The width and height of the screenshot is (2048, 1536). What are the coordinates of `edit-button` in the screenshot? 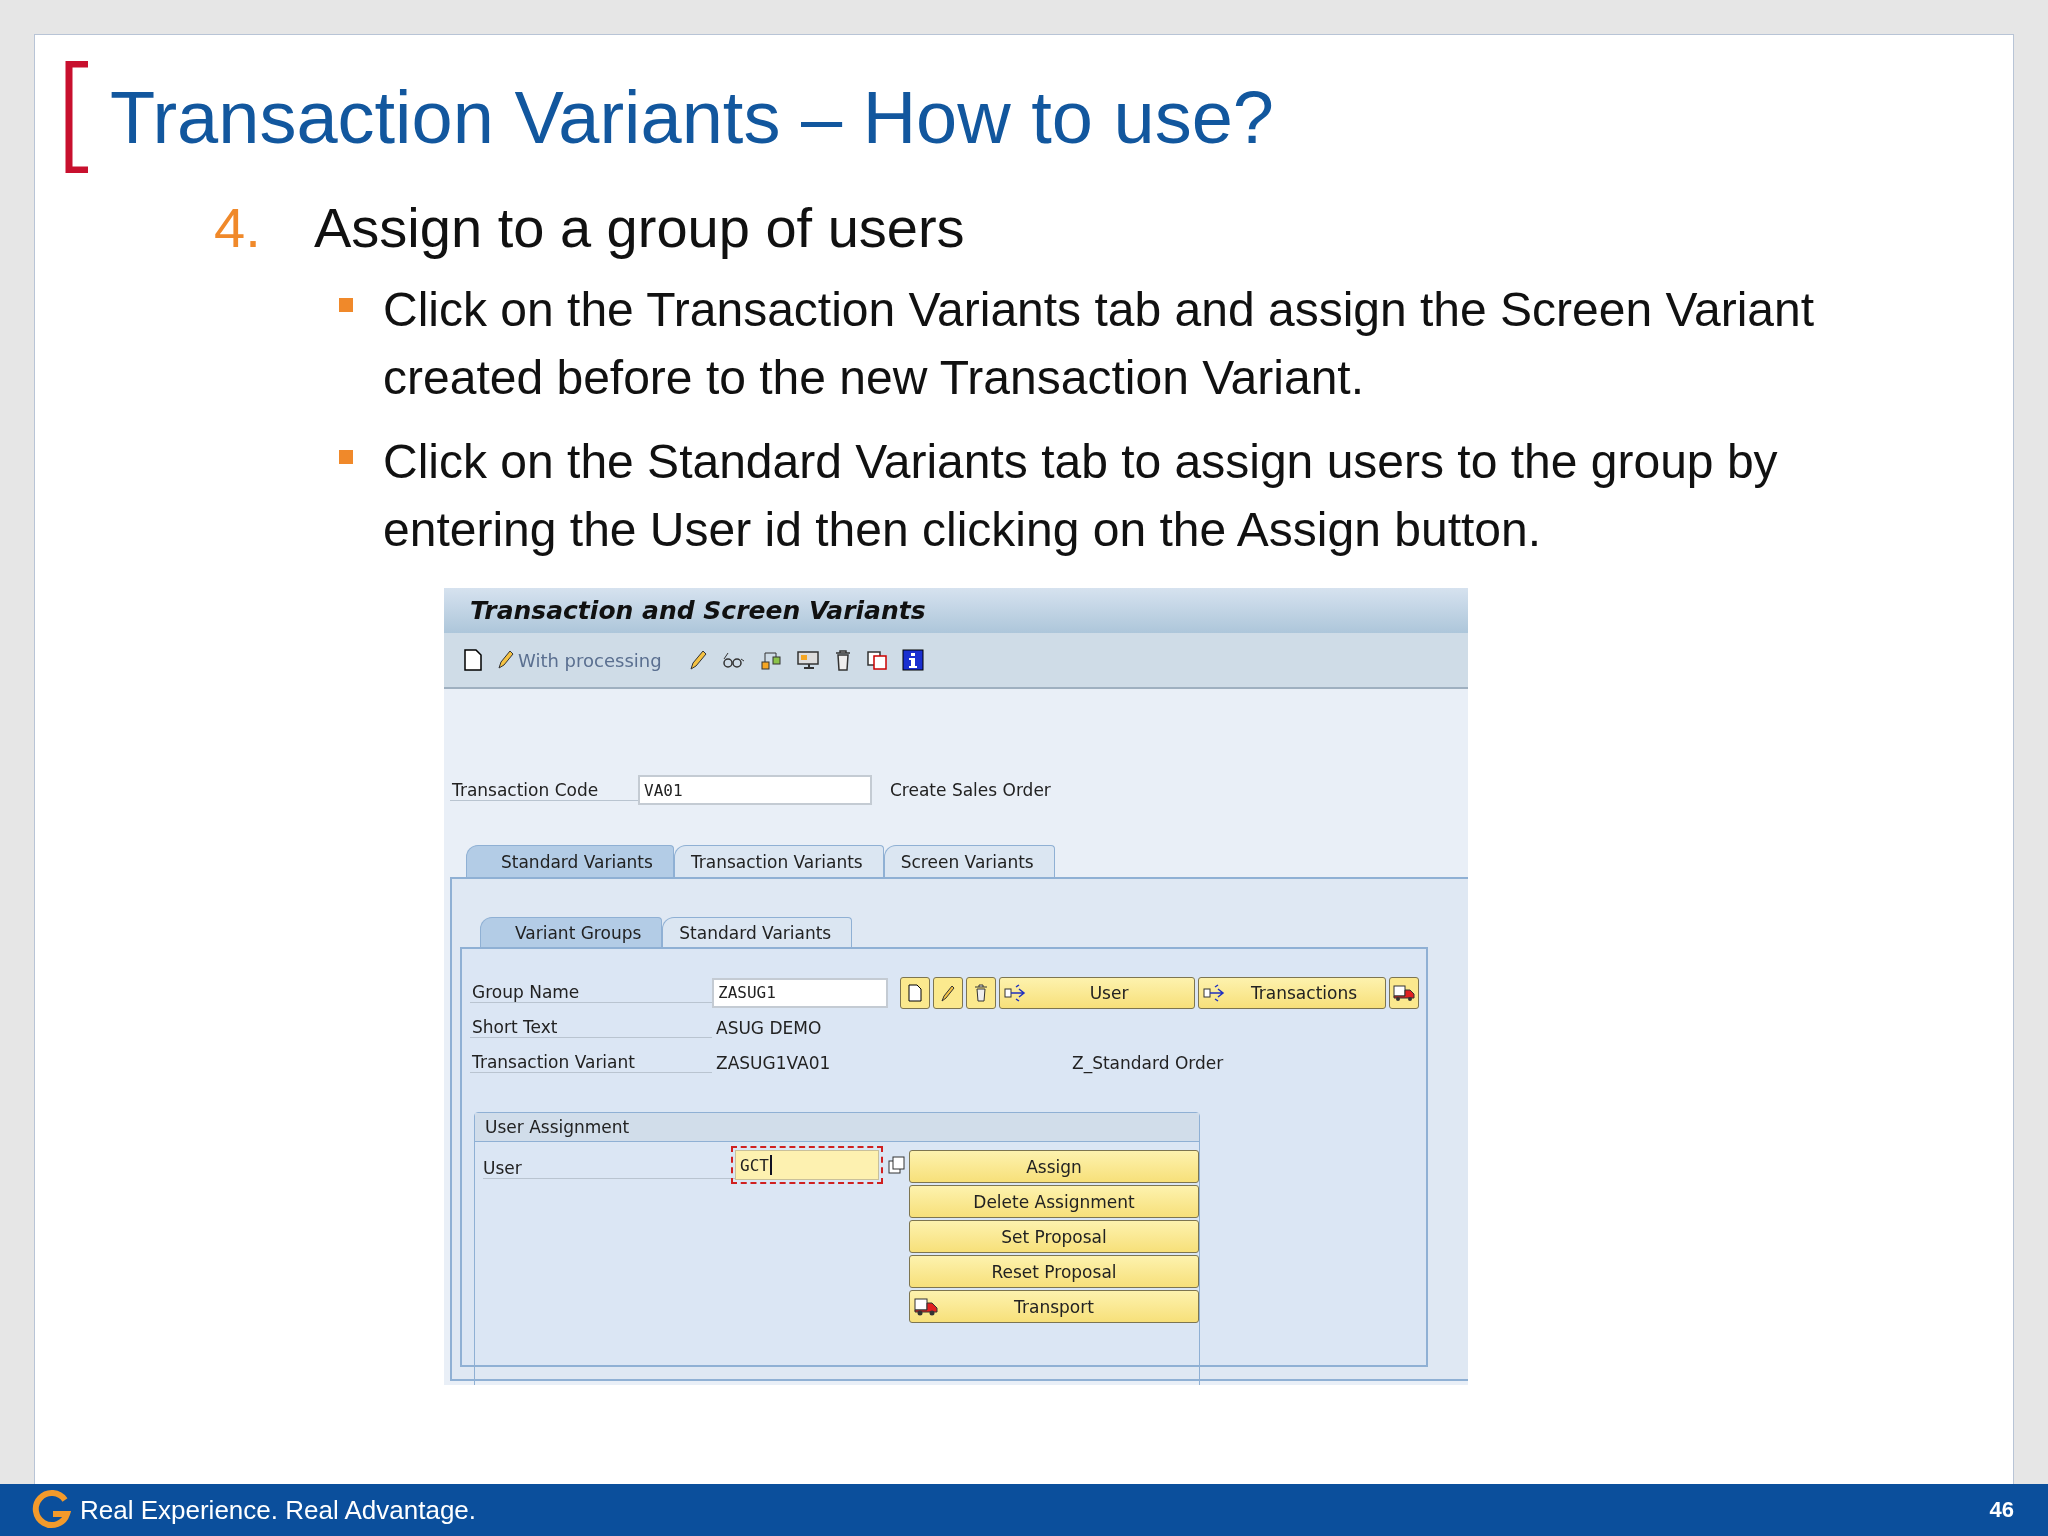 It's located at (948, 992).